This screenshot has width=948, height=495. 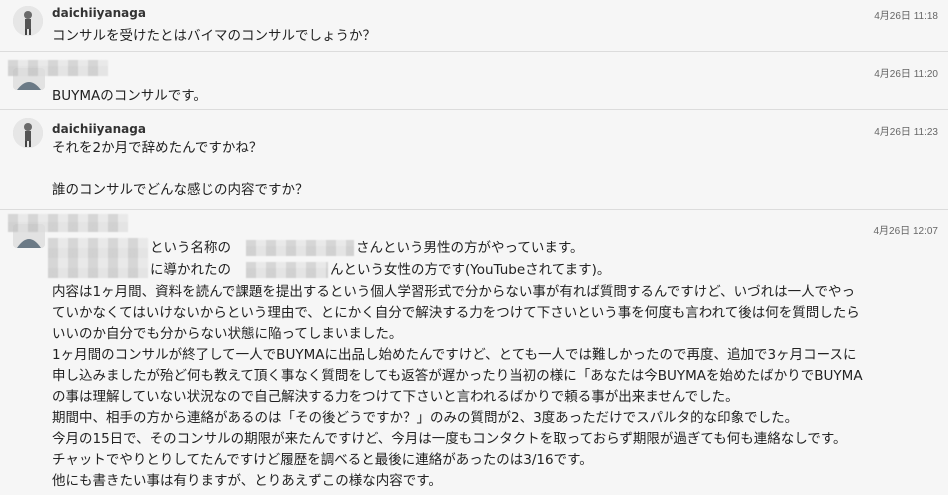 I want to click on message-text: BUYMAのコンサルです。, so click(x=129, y=96).